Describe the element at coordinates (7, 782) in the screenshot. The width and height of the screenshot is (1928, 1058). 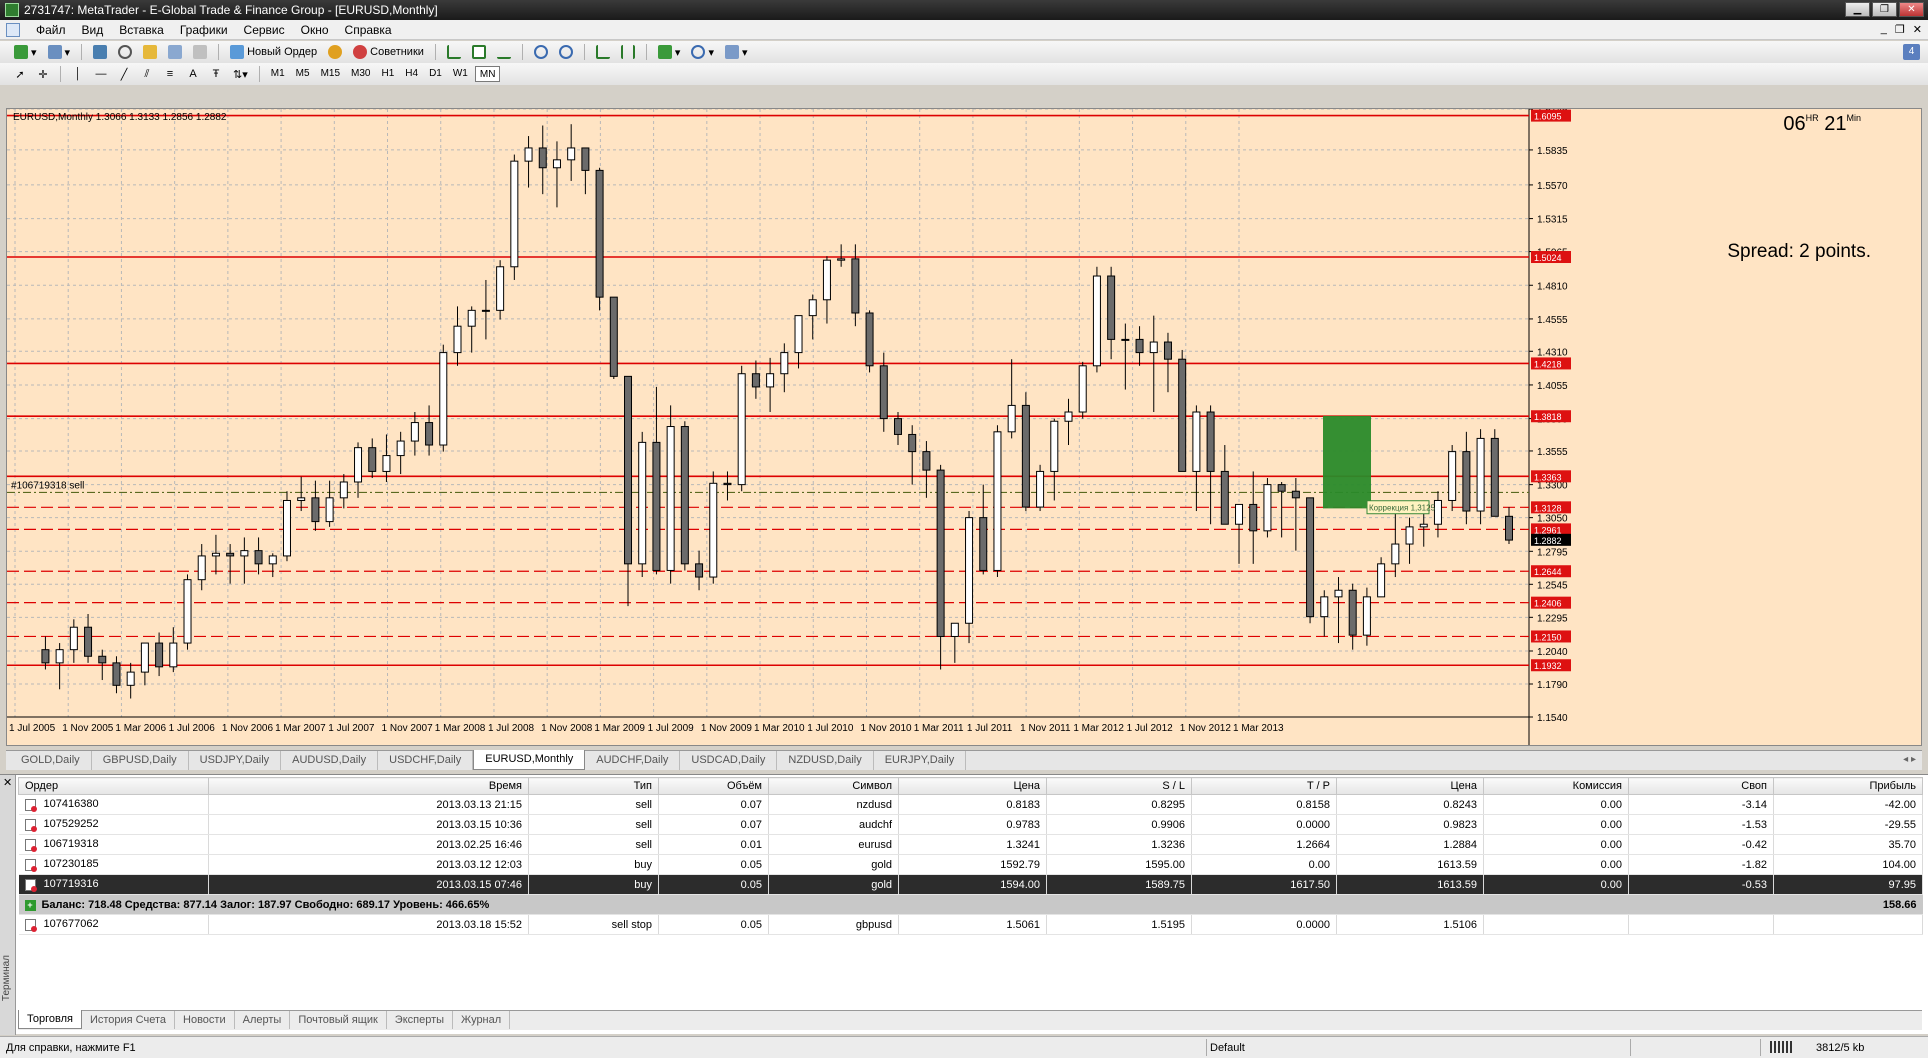
I see `terminal-close-icon: ✕` at that location.